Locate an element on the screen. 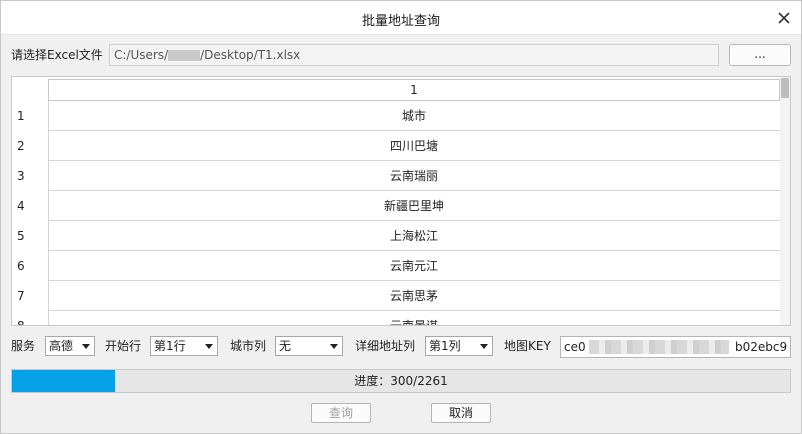 This screenshot has width=802, height=434. row-header: 2 is located at coordinates (31, 146).